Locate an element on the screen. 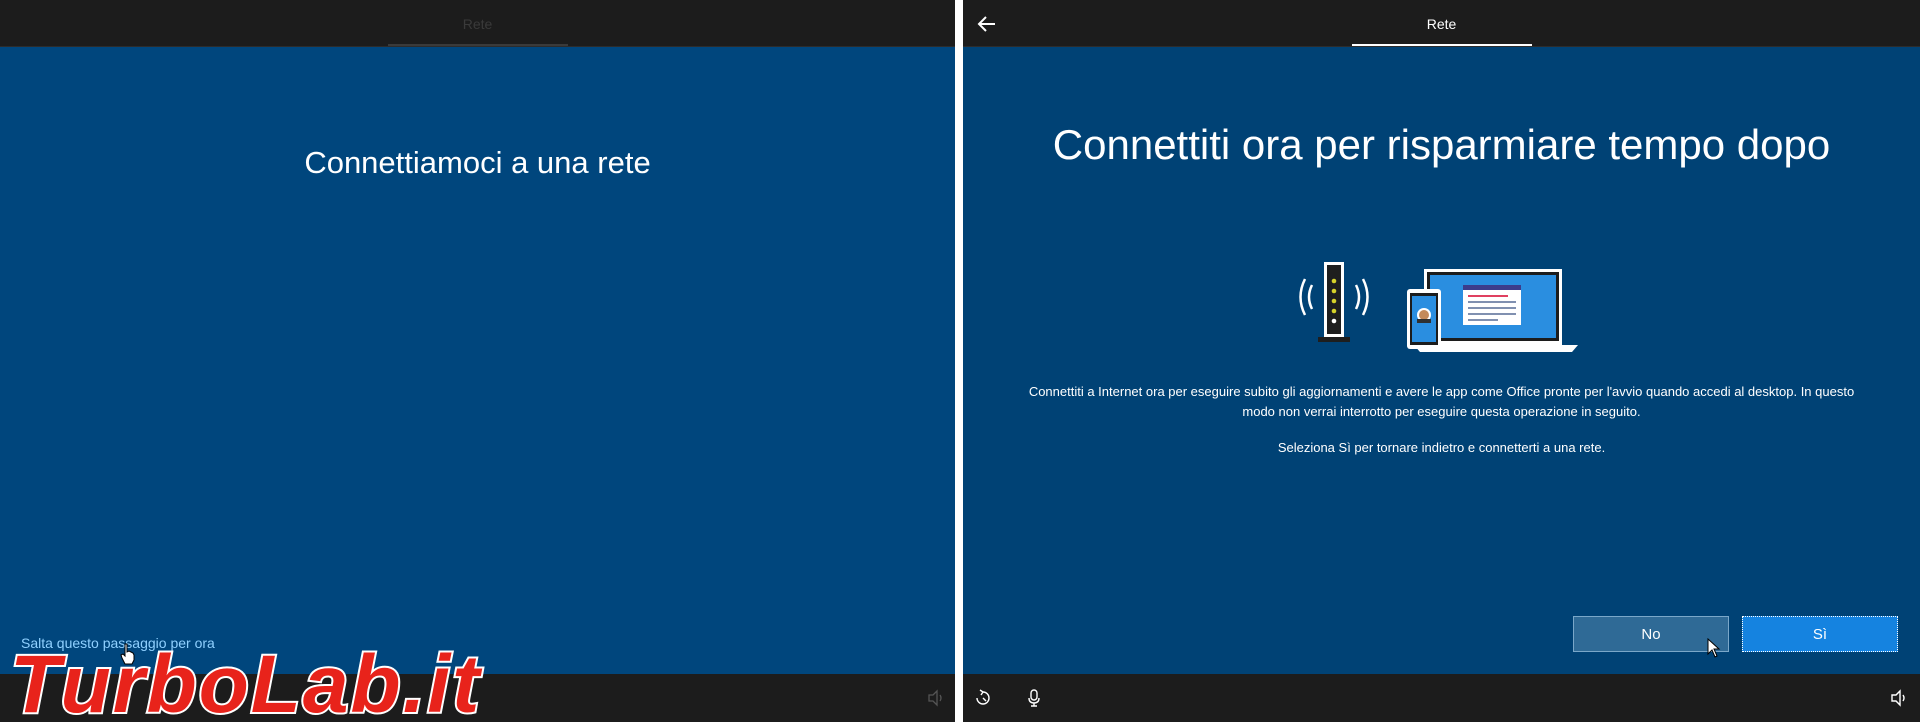 The width and height of the screenshot is (1920, 722). turbolab-watermark-logo: TurboLab.it is located at coordinates (245, 679).